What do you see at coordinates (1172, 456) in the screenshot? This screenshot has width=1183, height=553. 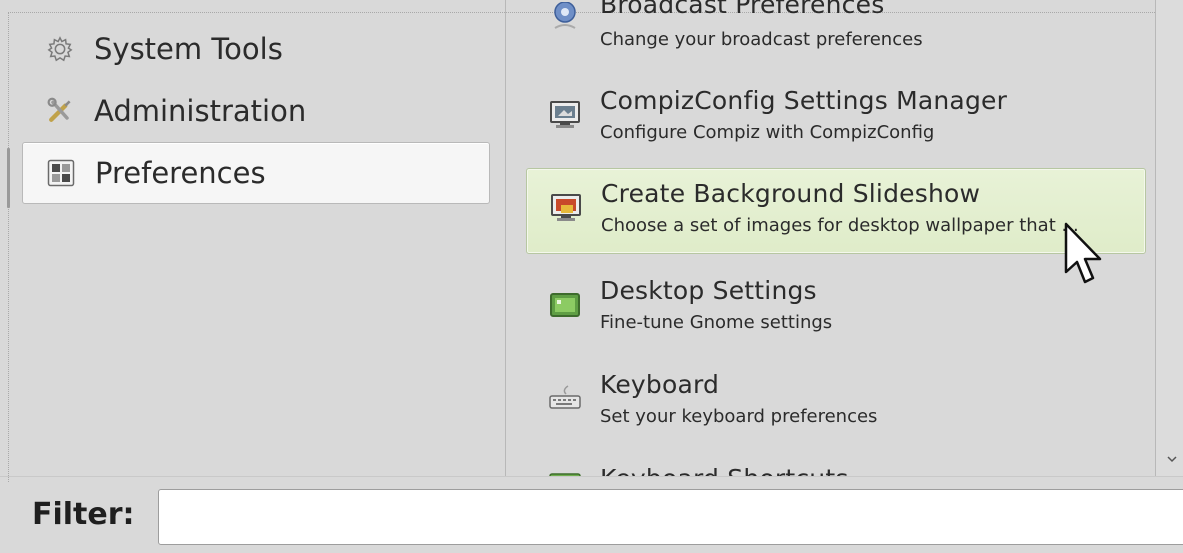 I see `chevron-down-icon` at bounding box center [1172, 456].